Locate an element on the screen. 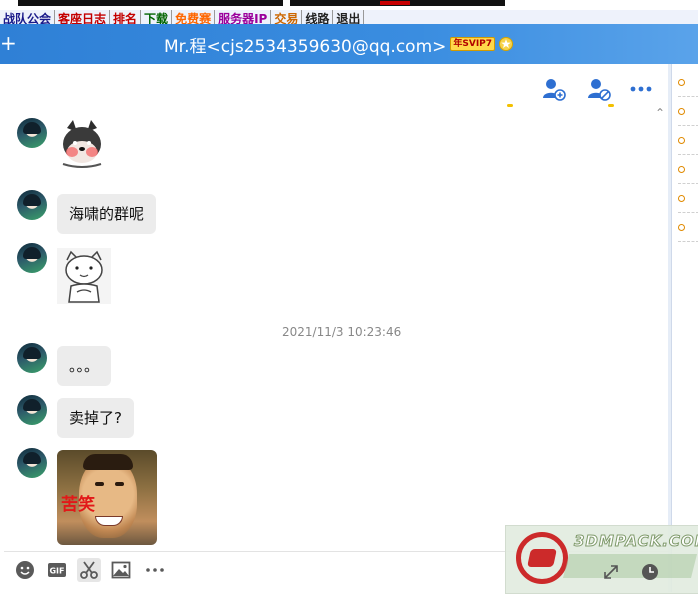 The height and width of the screenshot is (594, 698). site-watermark-logo: 3DMPACK.COM is located at coordinates (601, 559).